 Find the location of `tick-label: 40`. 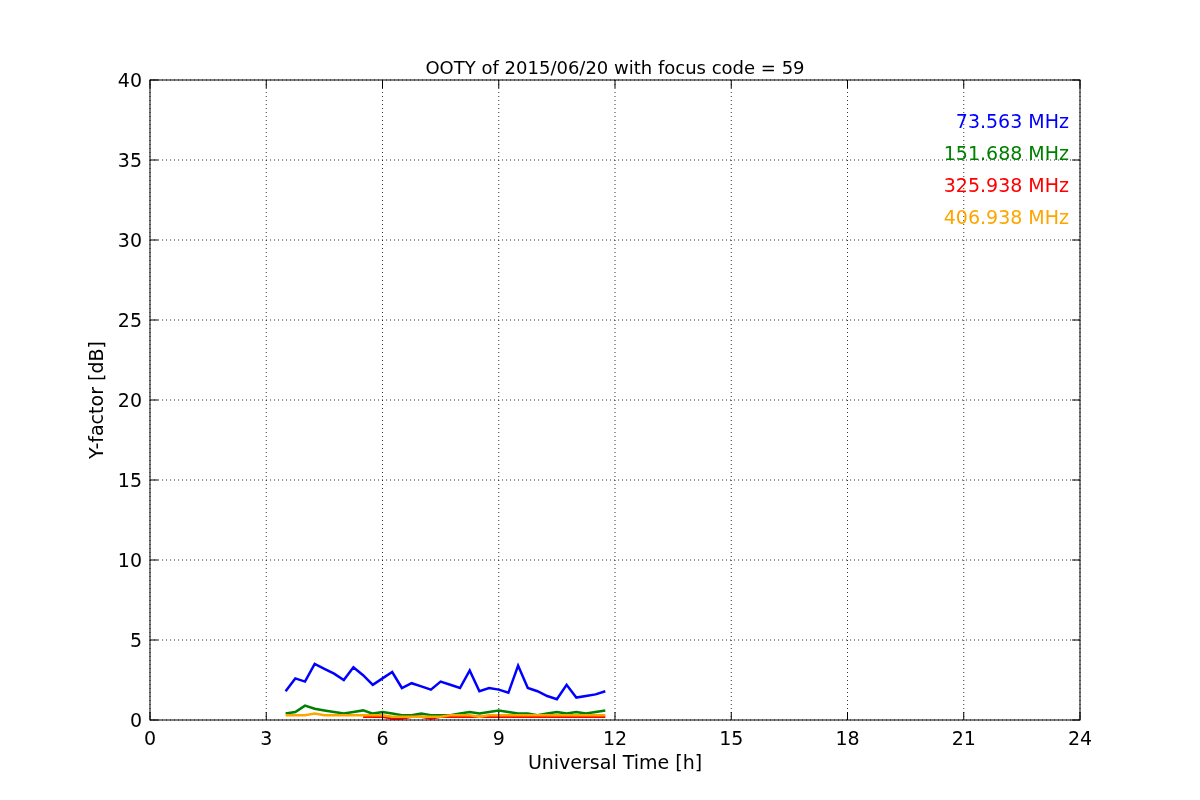

tick-label: 40 is located at coordinates (129, 80).